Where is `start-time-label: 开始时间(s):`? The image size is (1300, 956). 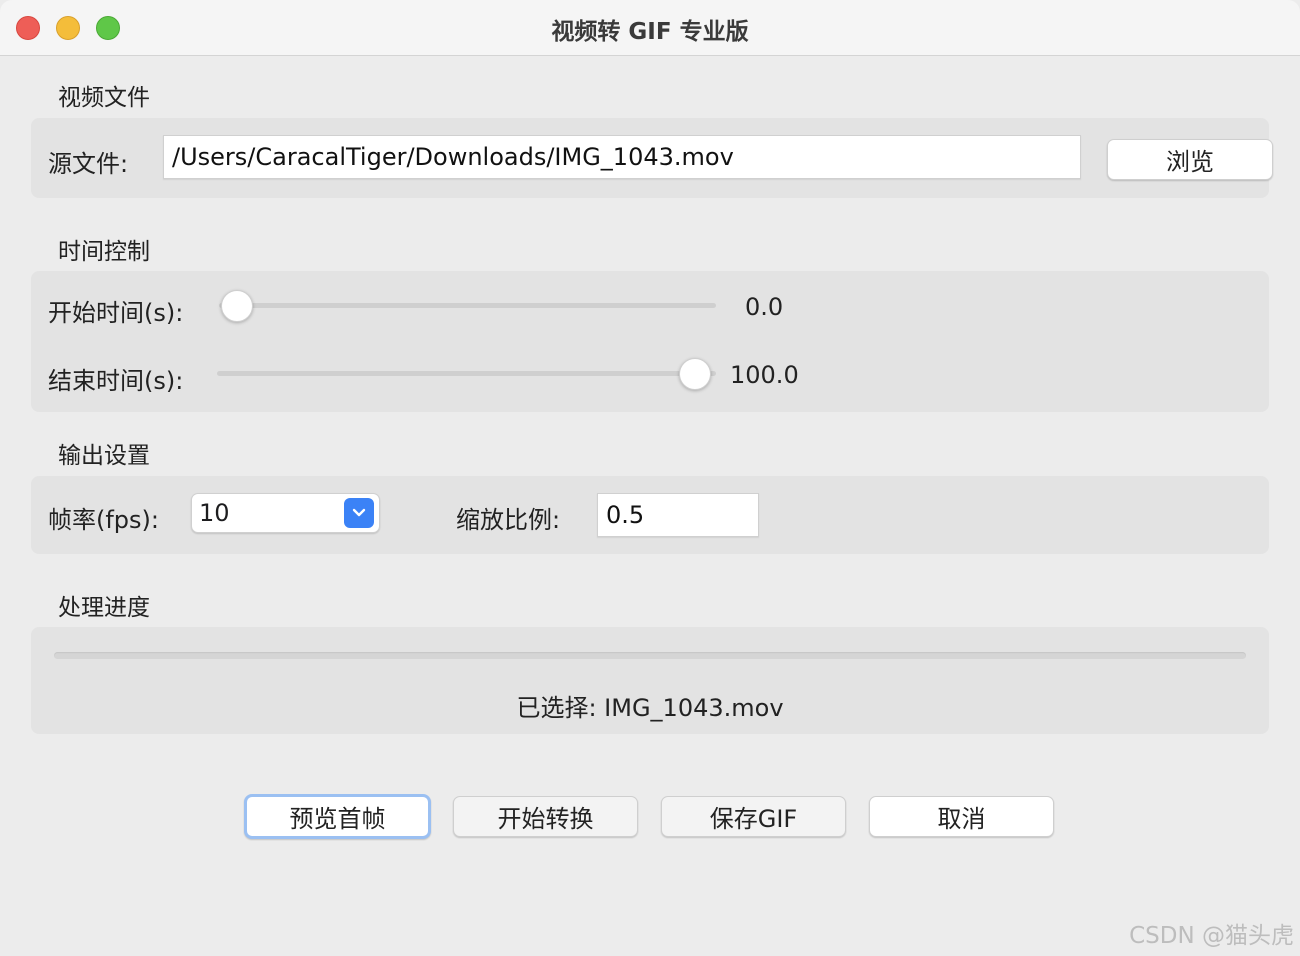
start-time-label: 开始时间(s): is located at coordinates (116, 313).